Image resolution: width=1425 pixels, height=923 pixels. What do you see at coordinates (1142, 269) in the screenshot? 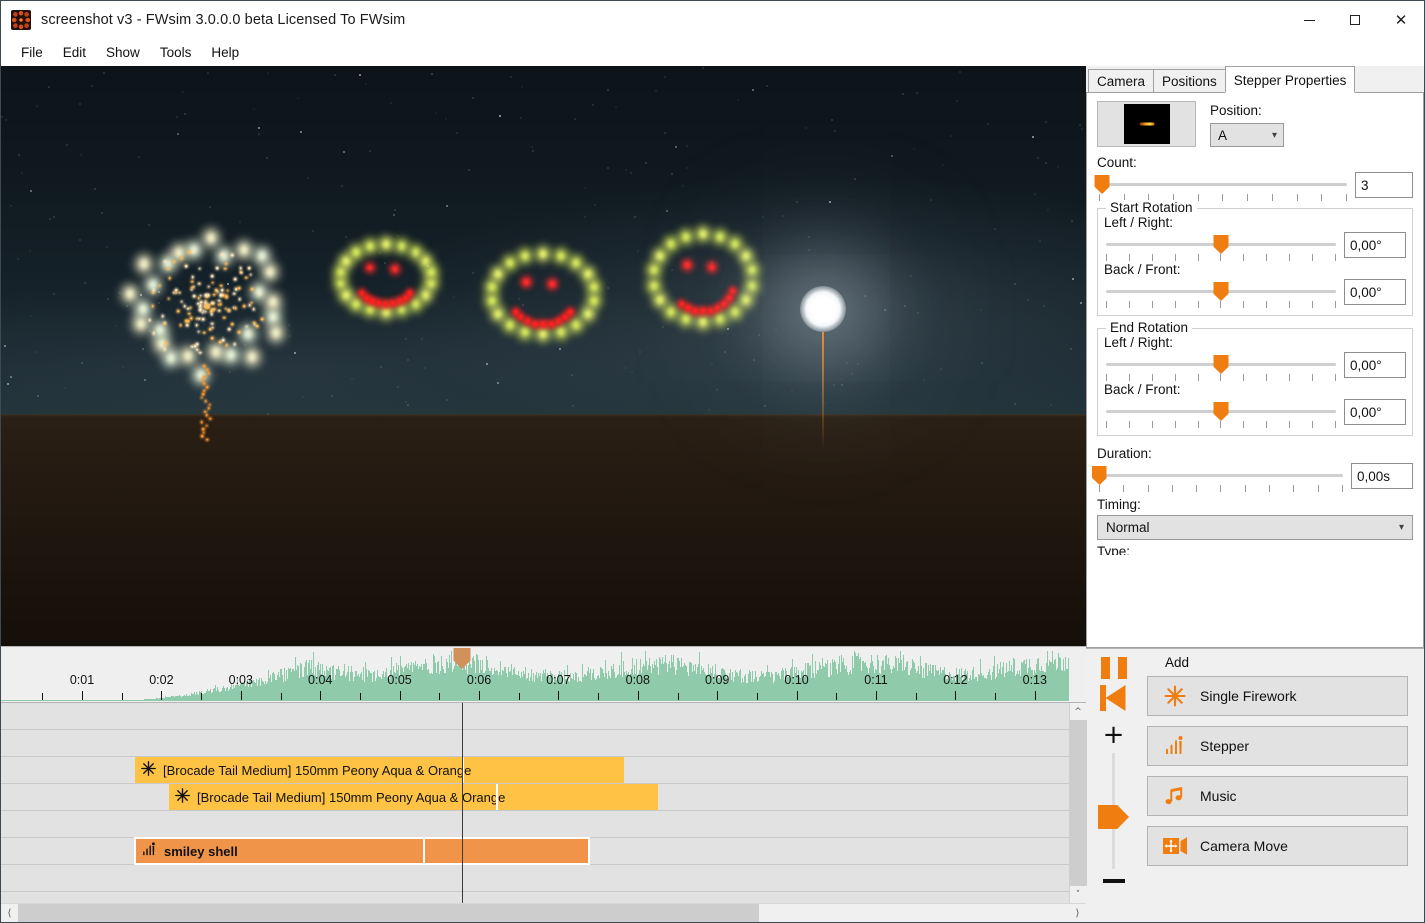
I see `start-back-front-label: Back / Front:` at bounding box center [1142, 269].